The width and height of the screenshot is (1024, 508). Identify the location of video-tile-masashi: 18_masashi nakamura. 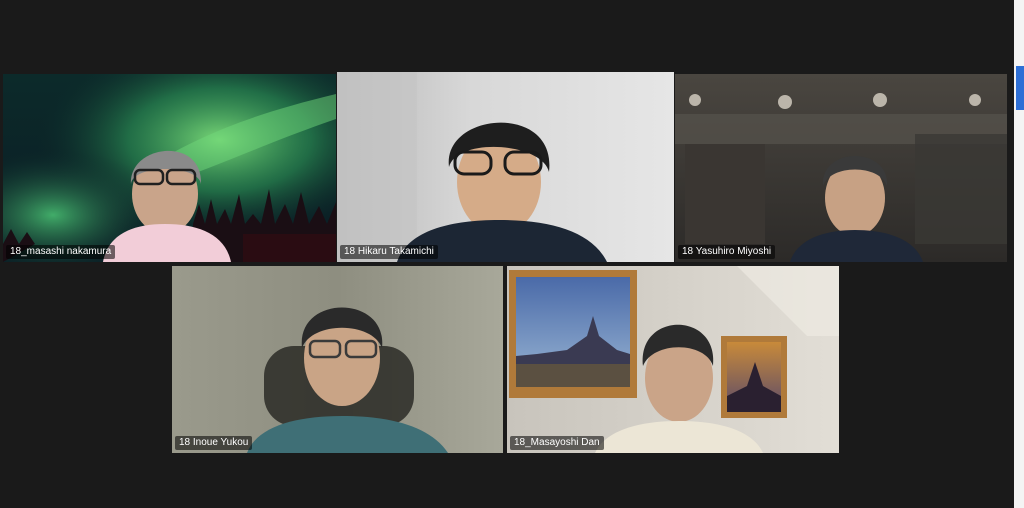
(169, 168).